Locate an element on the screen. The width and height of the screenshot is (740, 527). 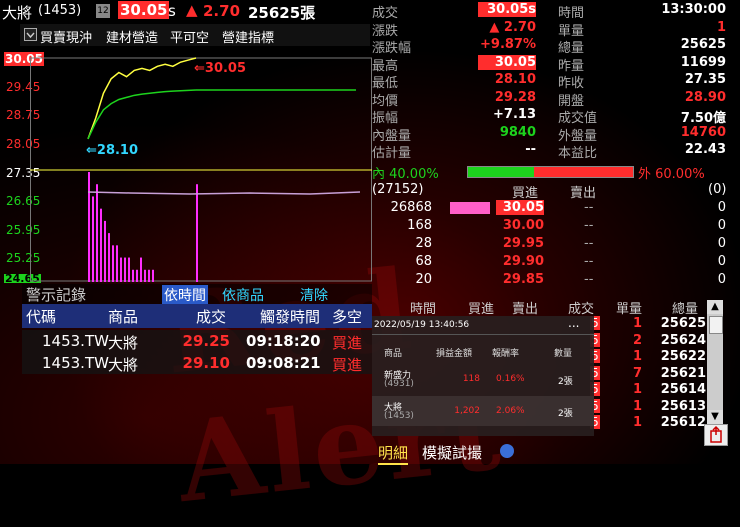
tick-volume: 1 is located at coordinates (637, 389).